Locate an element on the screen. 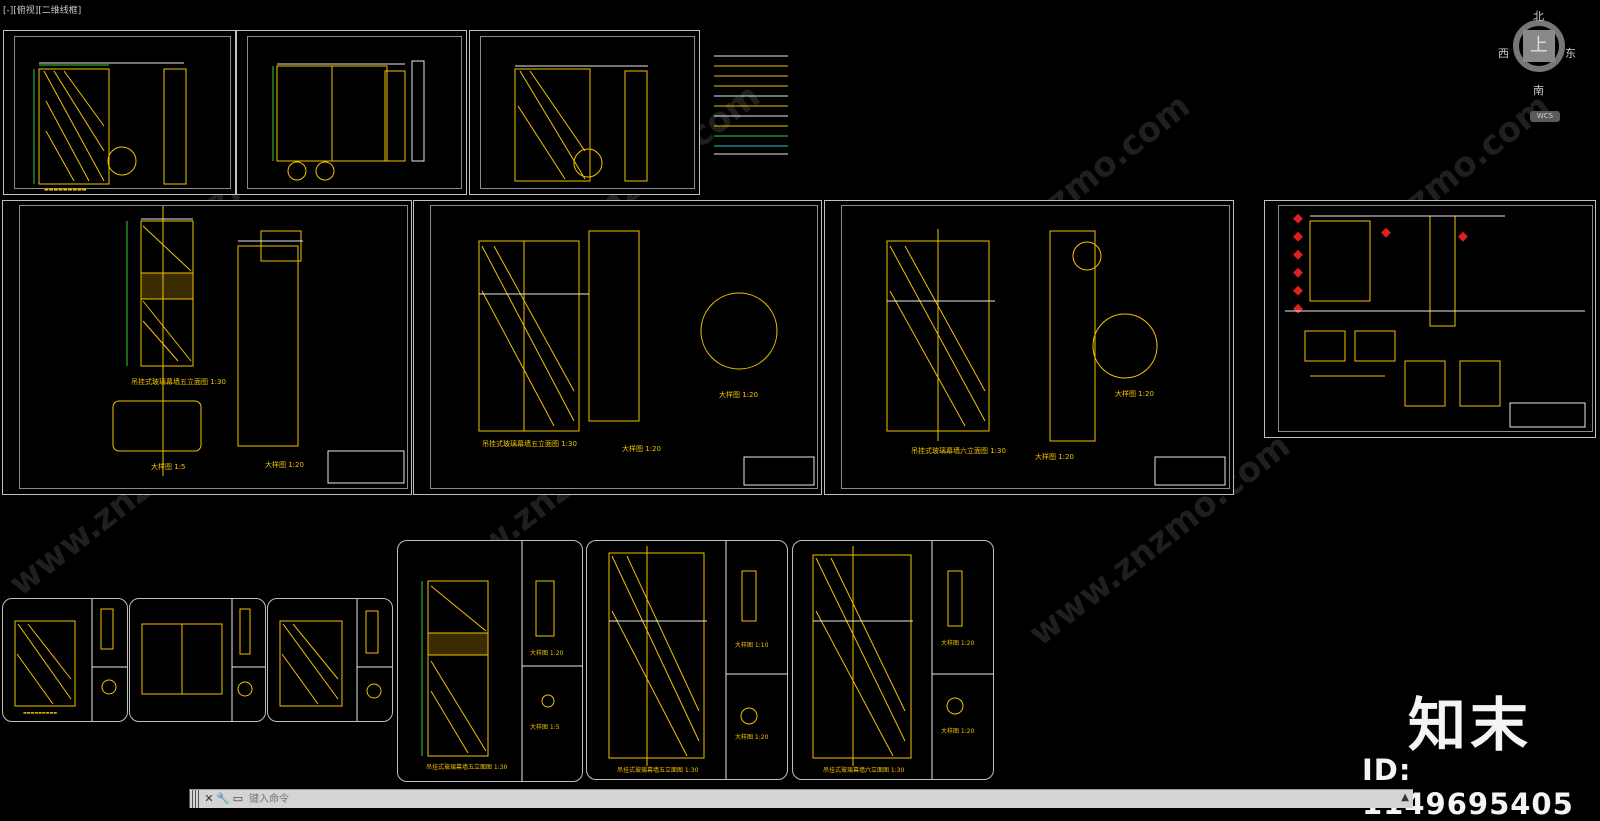  wrench-icon: 🔧 is located at coordinates (223, 799).